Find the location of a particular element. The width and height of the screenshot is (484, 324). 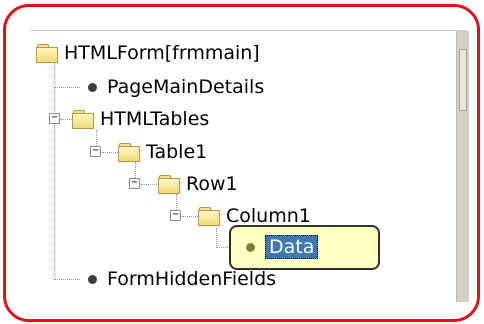

vertical-scrollbar is located at coordinates (462, 166).